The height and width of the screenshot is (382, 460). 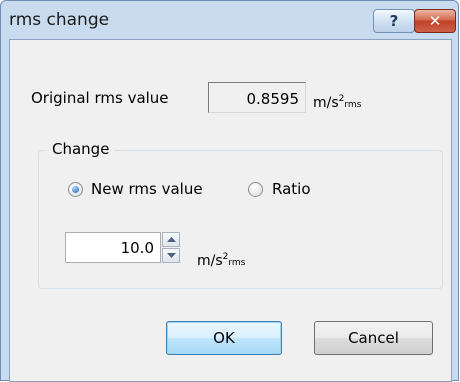 I want to click on change-group-title: Change, so click(x=81, y=149).